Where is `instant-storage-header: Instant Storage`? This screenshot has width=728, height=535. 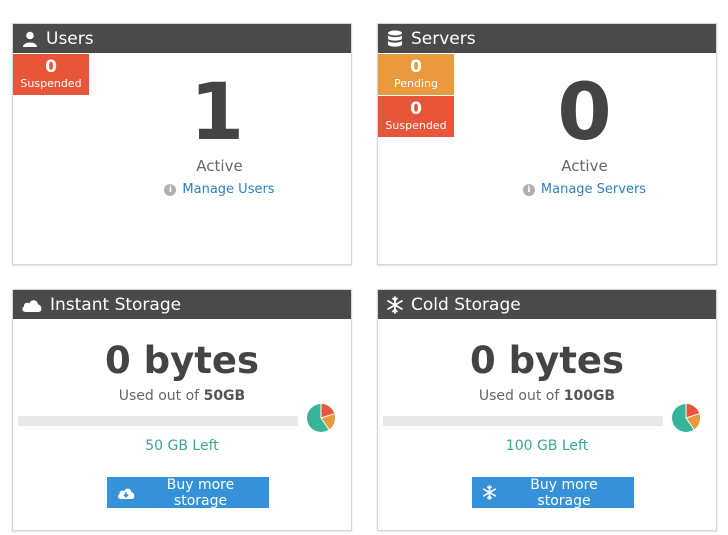
instant-storage-header: Instant Storage is located at coordinates (182, 304).